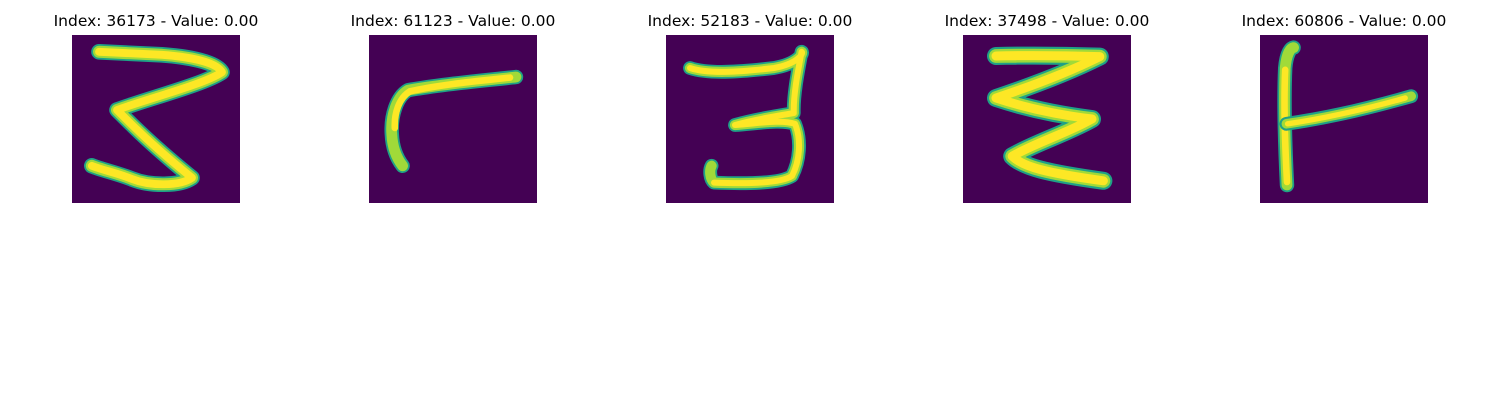  Describe the element at coordinates (1047, 21) in the screenshot. I see `panel-title: Index: 37498 - Value: 0.00` at that location.